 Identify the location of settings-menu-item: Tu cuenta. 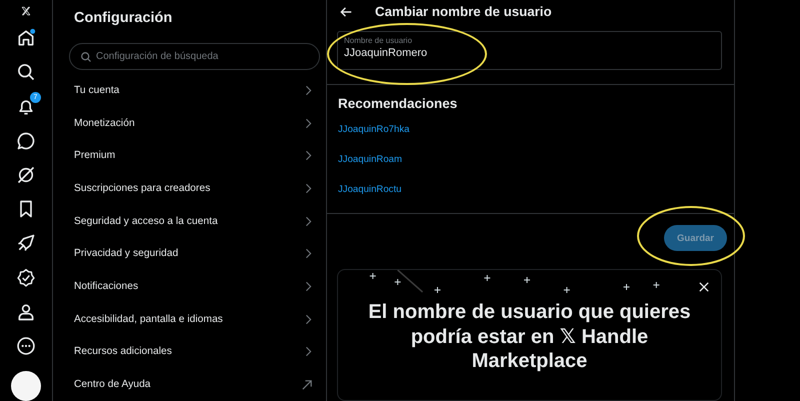
(194, 90).